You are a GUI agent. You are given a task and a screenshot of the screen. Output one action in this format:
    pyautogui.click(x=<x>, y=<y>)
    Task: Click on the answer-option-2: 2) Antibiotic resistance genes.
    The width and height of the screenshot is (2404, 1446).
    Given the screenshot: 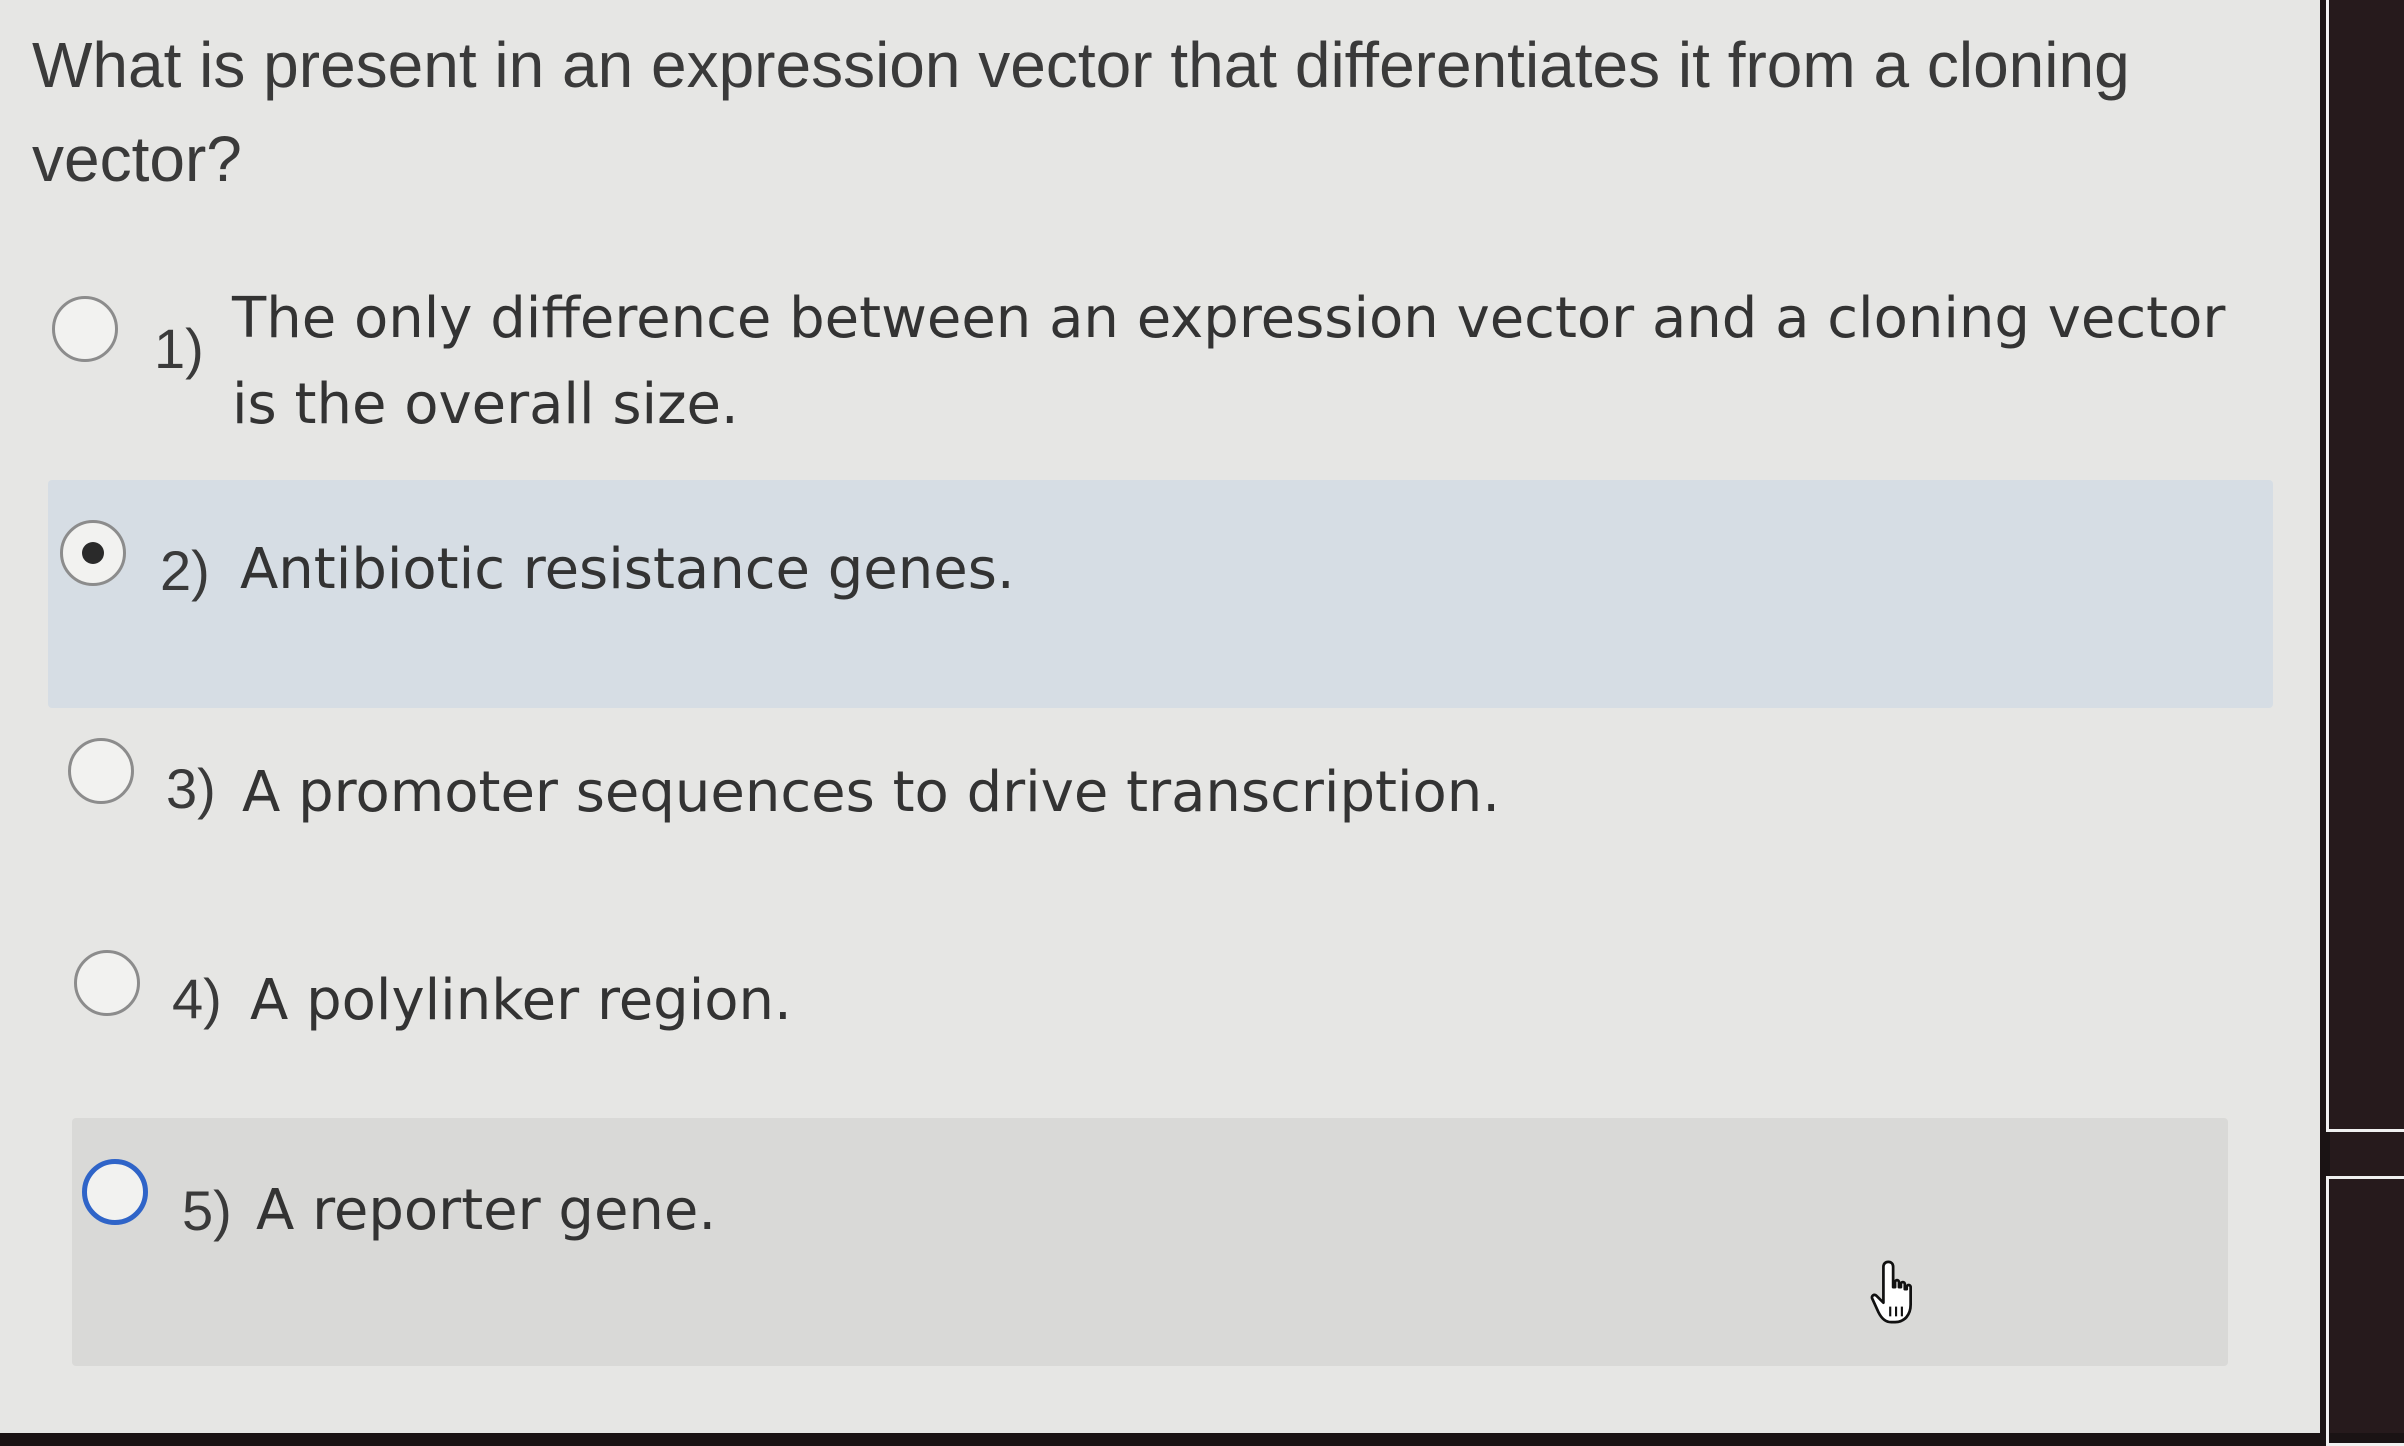 What is the action you would take?
    pyautogui.click(x=1160, y=594)
    